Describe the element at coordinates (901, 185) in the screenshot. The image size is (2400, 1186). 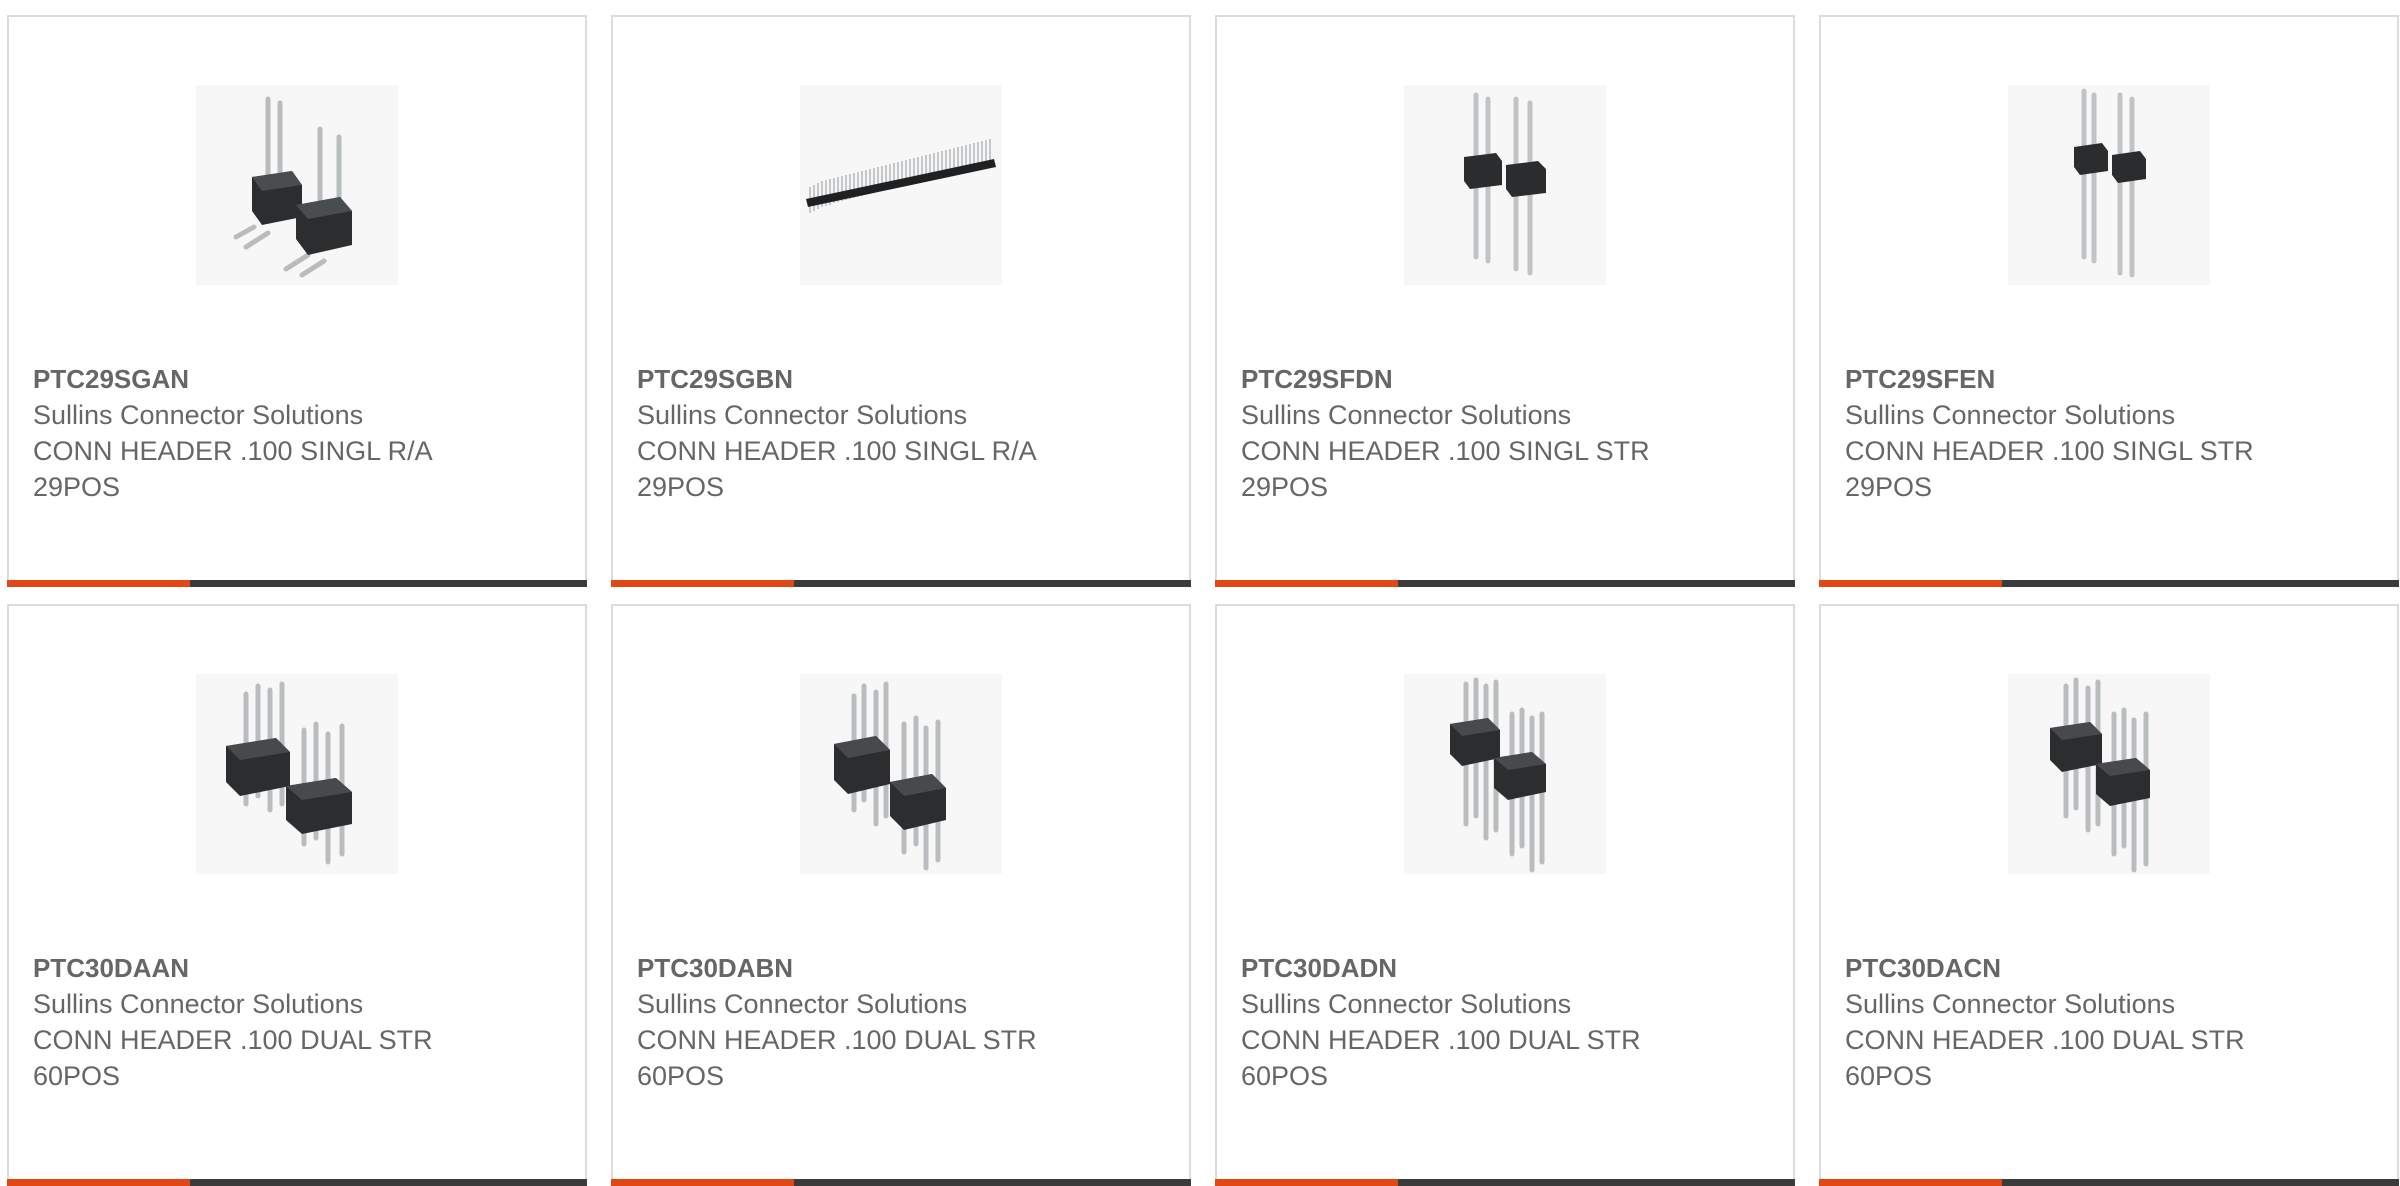
I see `long-single-row-header-icon` at that location.